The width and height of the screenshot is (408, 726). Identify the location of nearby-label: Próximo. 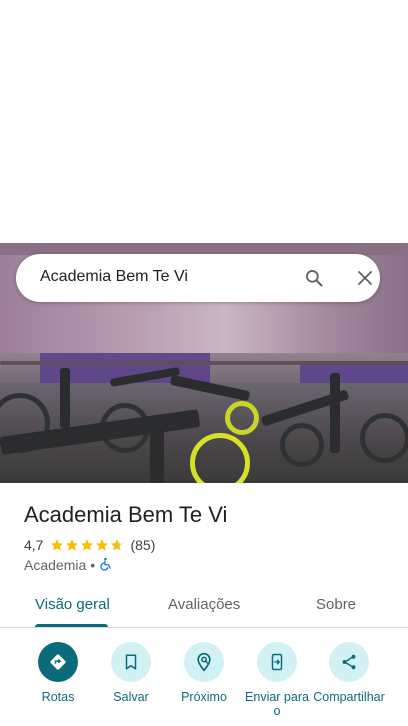
(204, 697).